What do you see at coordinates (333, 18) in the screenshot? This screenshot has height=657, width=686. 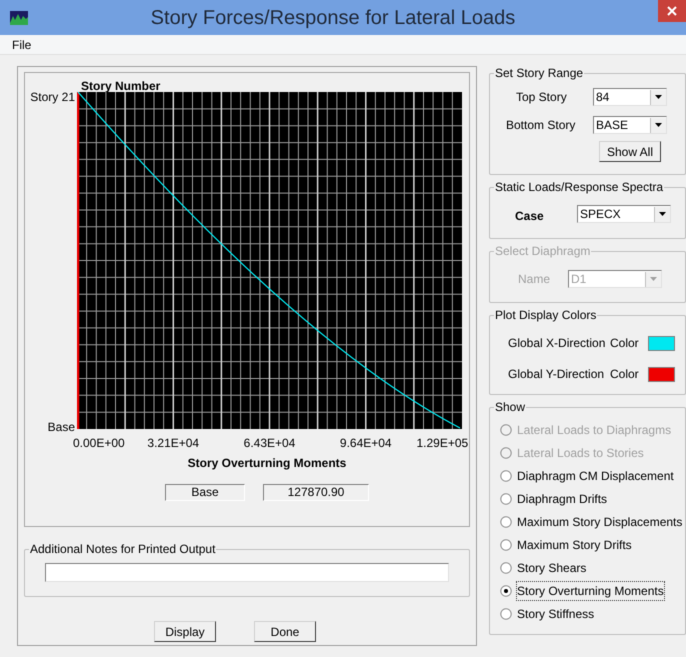 I see `window-title: Story Forces/Response for Lateral Loads` at bounding box center [333, 18].